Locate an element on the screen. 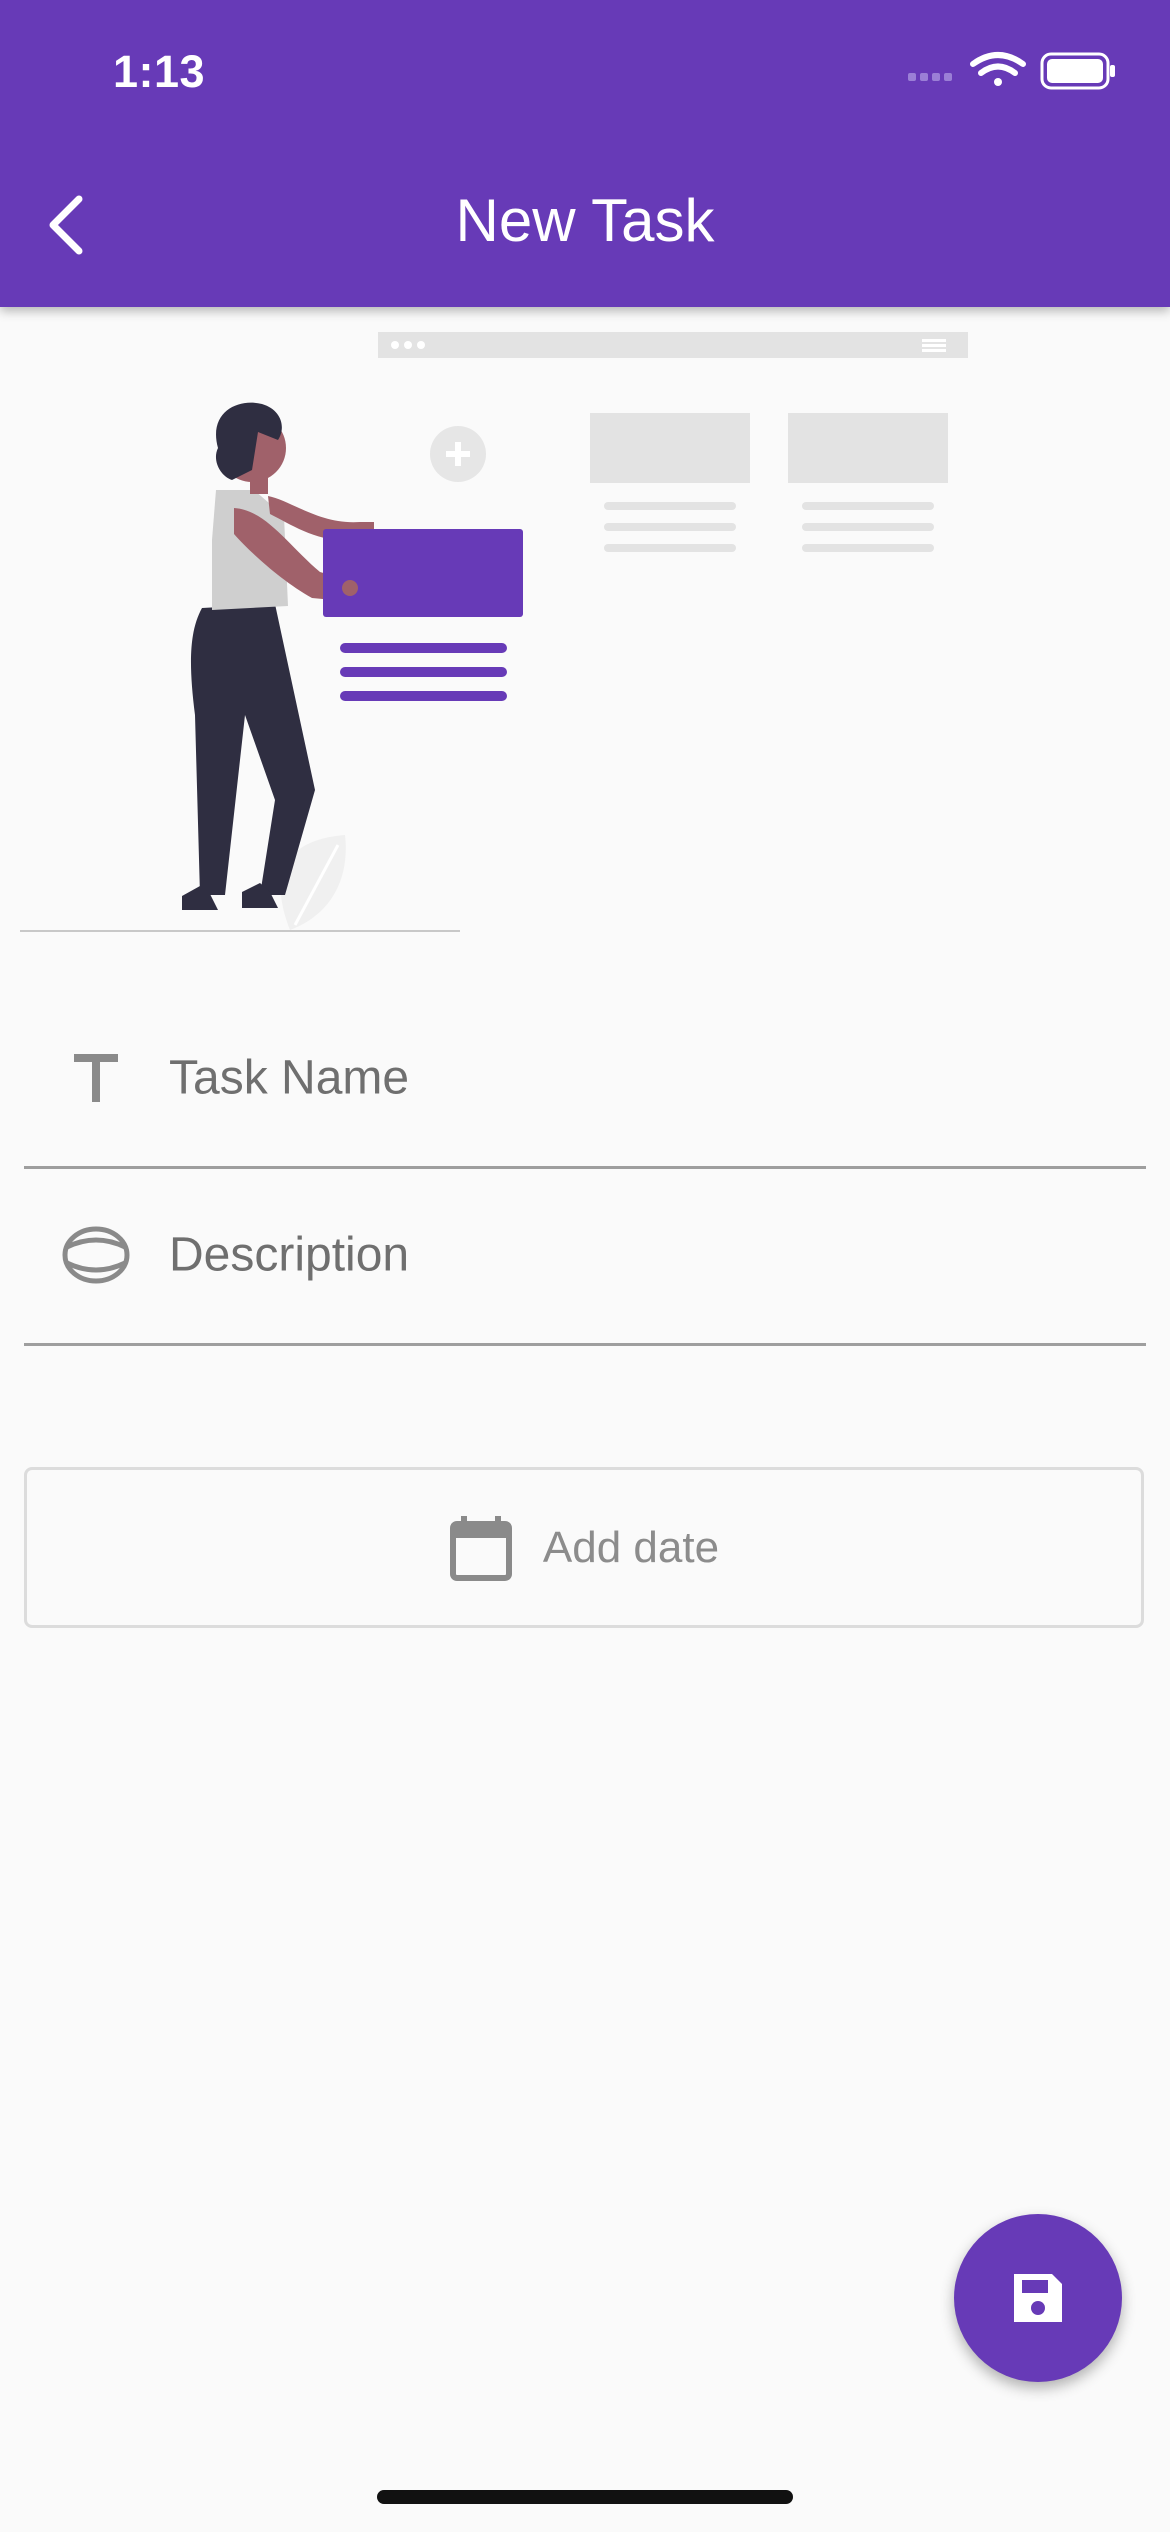 The height and width of the screenshot is (2532, 1170). home-indicator is located at coordinates (585, 2497).